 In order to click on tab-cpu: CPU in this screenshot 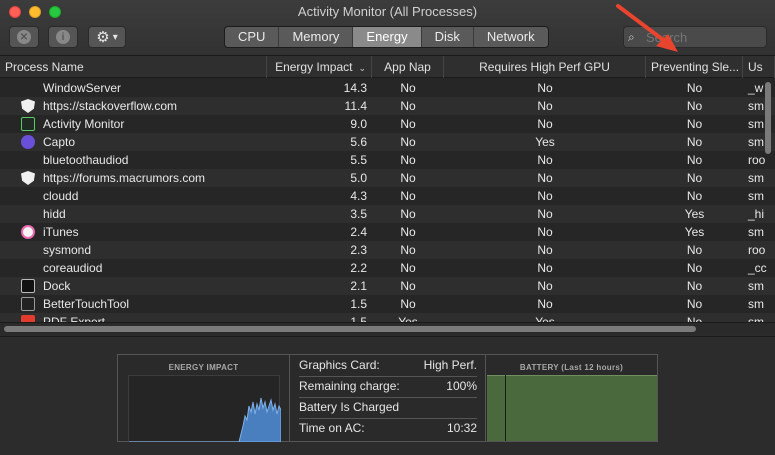, I will do `click(252, 37)`.